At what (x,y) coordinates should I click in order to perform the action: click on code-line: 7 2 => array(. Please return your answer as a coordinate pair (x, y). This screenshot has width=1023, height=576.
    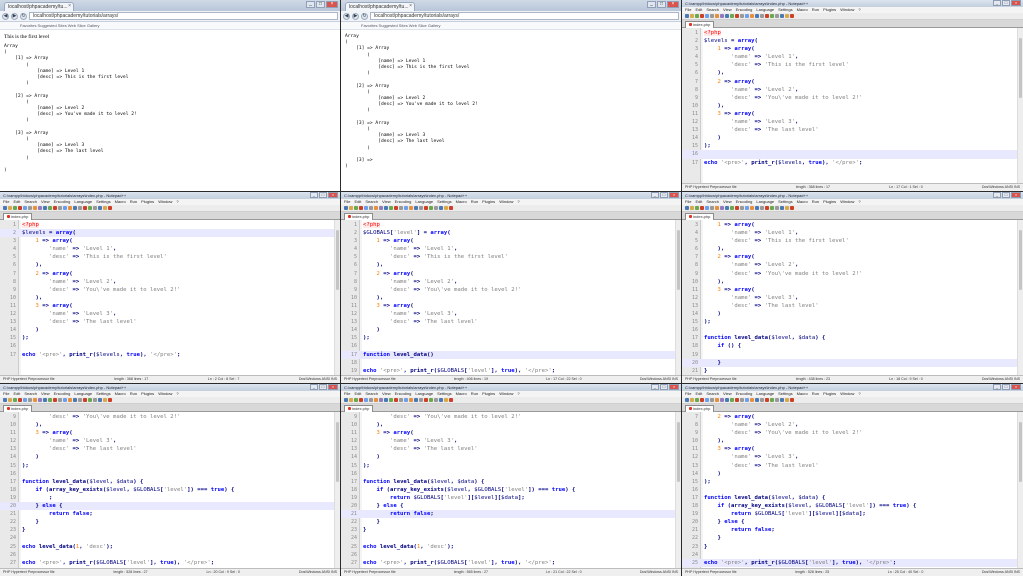
    Looking at the image, I should click on (852, 257).